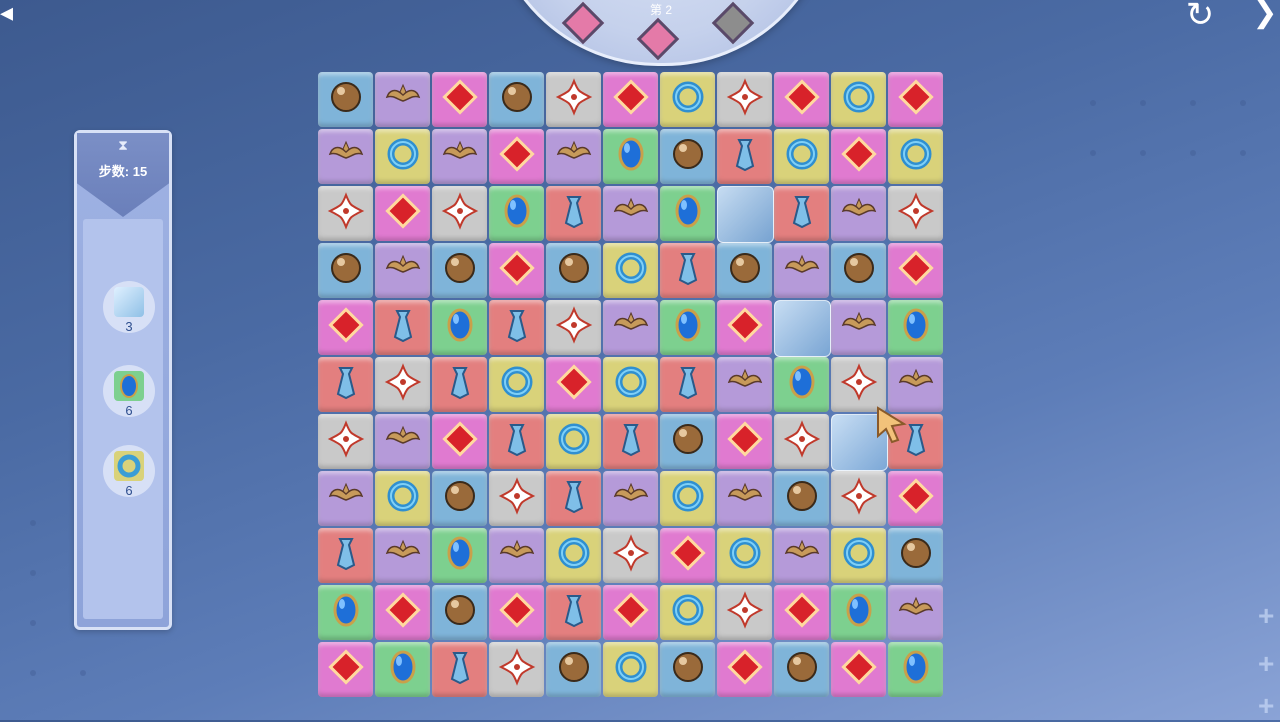  Describe the element at coordinates (1200, 17) in the screenshot. I see `restart-icon: ↻` at that location.